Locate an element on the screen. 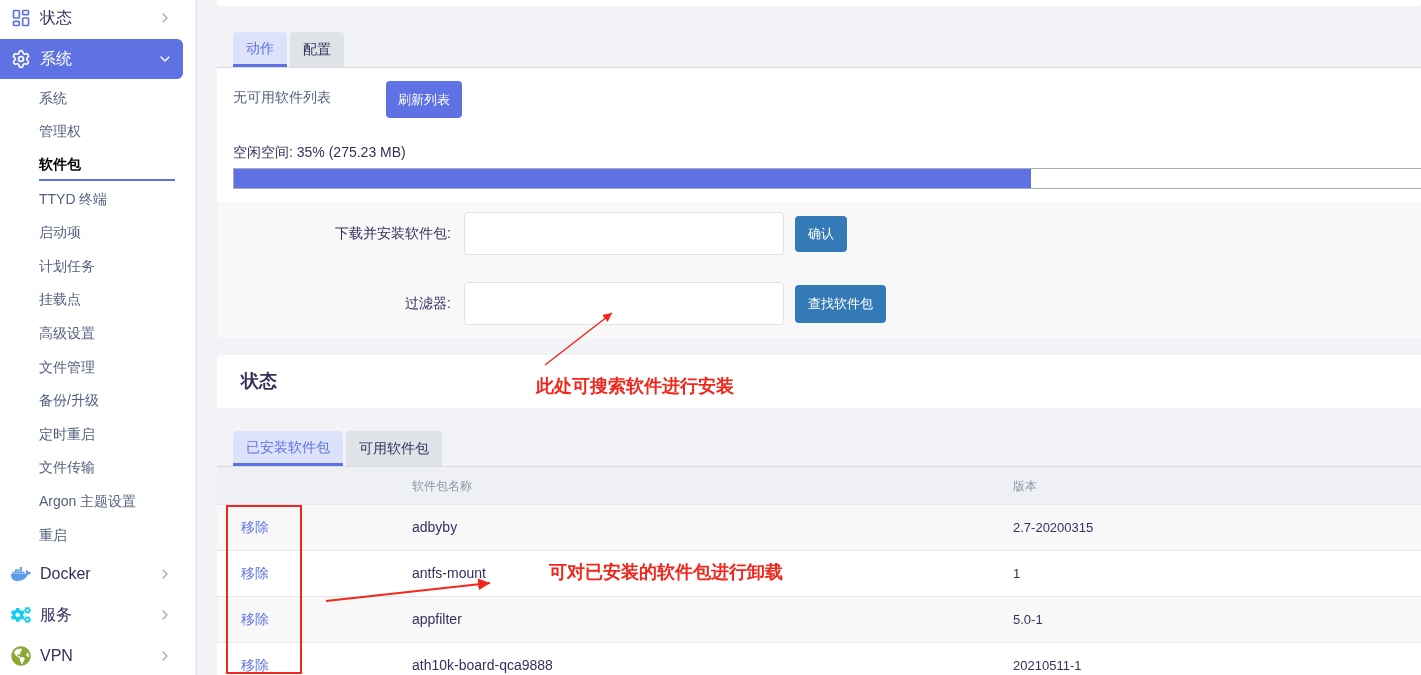 Image resolution: width=1421 pixels, height=675 pixels. sidebar-item: 高级设置 is located at coordinates (107, 332).